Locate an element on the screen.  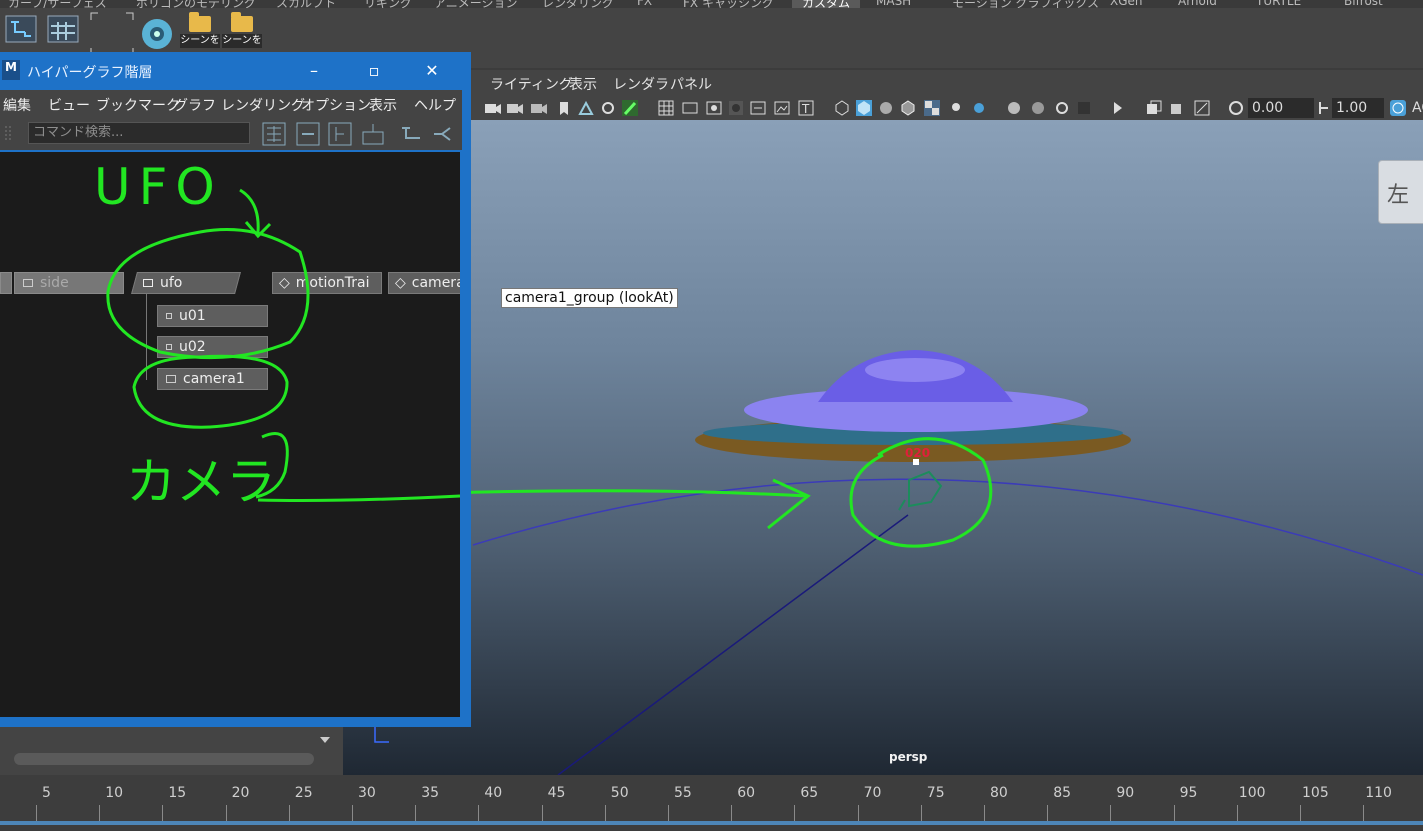
shelf-tab: リギング is located at coordinates (388, 4).